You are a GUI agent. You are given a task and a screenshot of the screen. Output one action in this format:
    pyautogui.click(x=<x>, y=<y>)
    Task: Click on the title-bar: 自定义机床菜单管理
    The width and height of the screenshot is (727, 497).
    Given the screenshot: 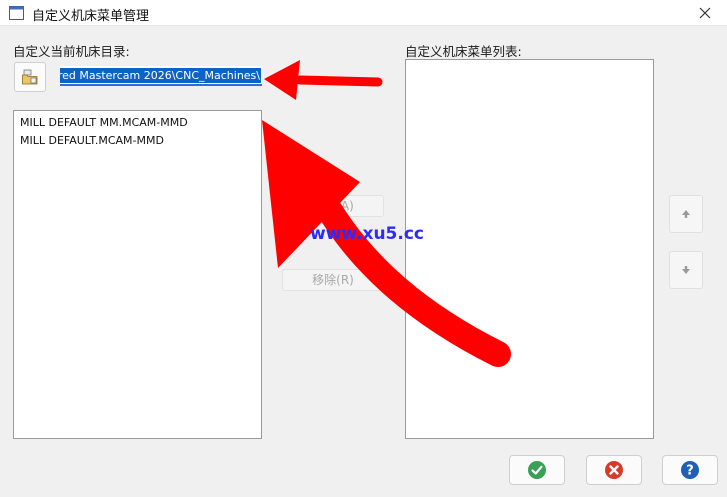 What is the action you would take?
    pyautogui.click(x=363, y=13)
    